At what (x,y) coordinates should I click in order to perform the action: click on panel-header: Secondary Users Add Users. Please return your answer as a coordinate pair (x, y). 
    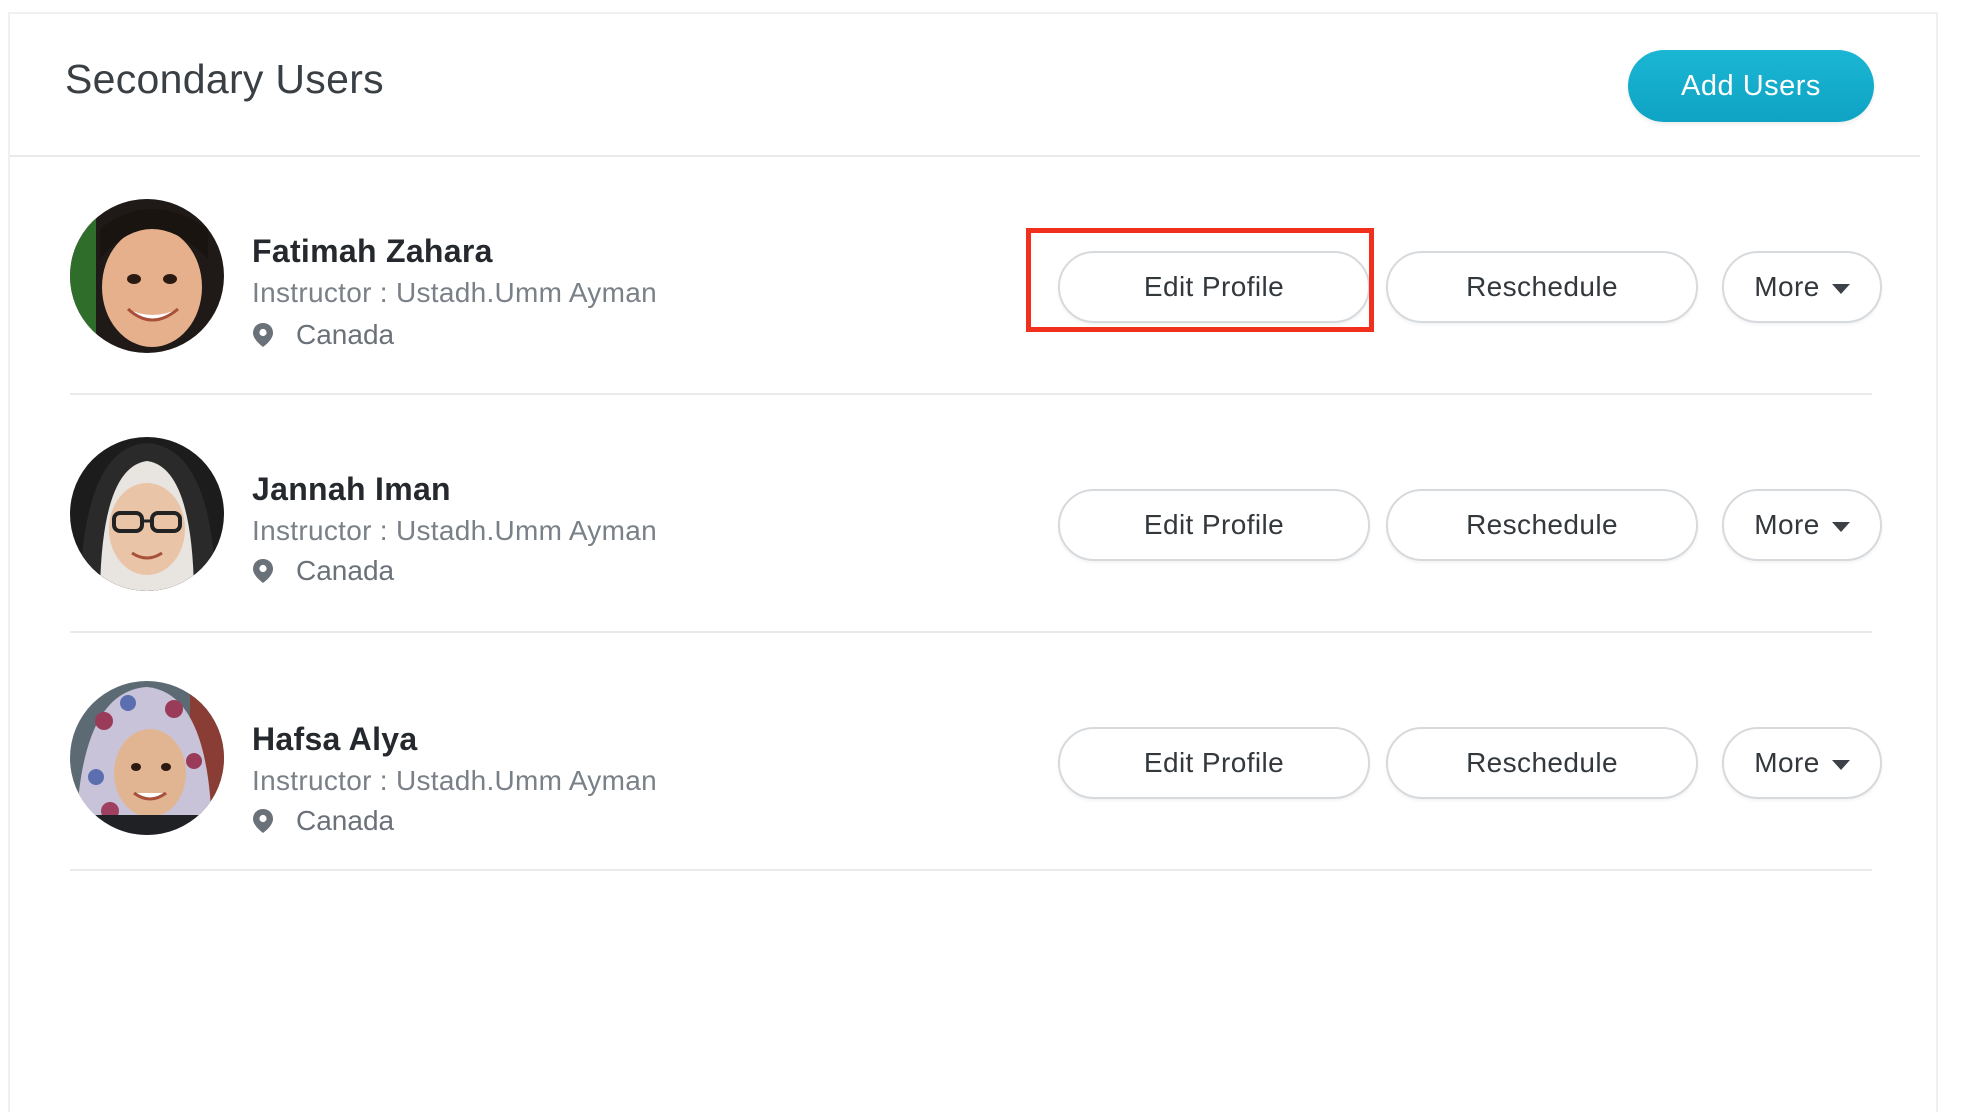
    Looking at the image, I should click on (965, 85).